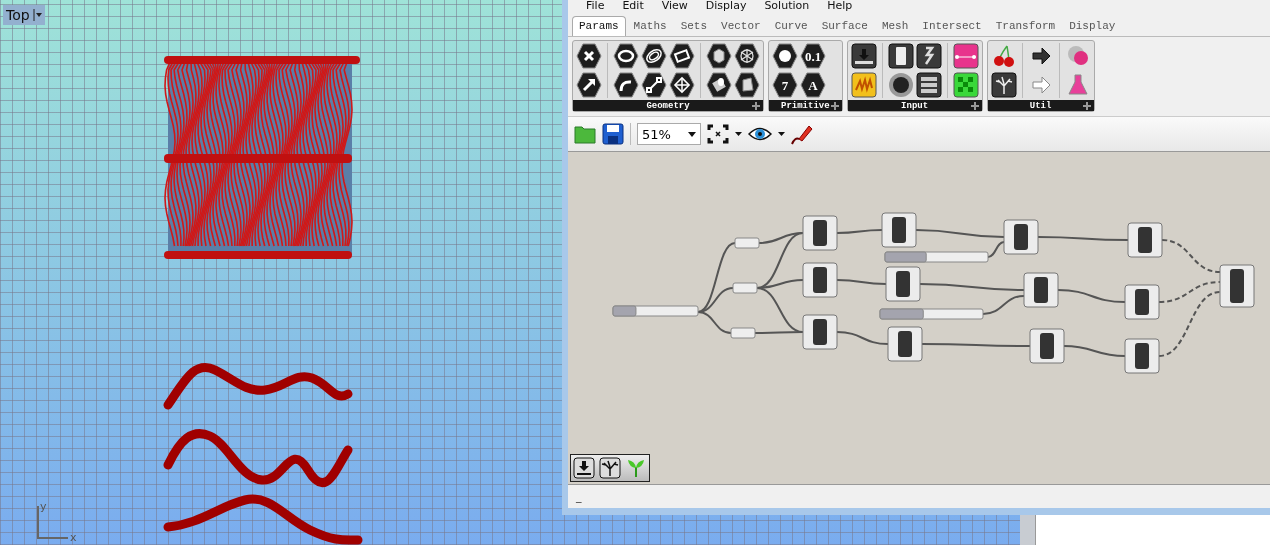 This screenshot has height=545, width=1270. What do you see at coordinates (579, 496) in the screenshot?
I see `status-text: _` at bounding box center [579, 496].